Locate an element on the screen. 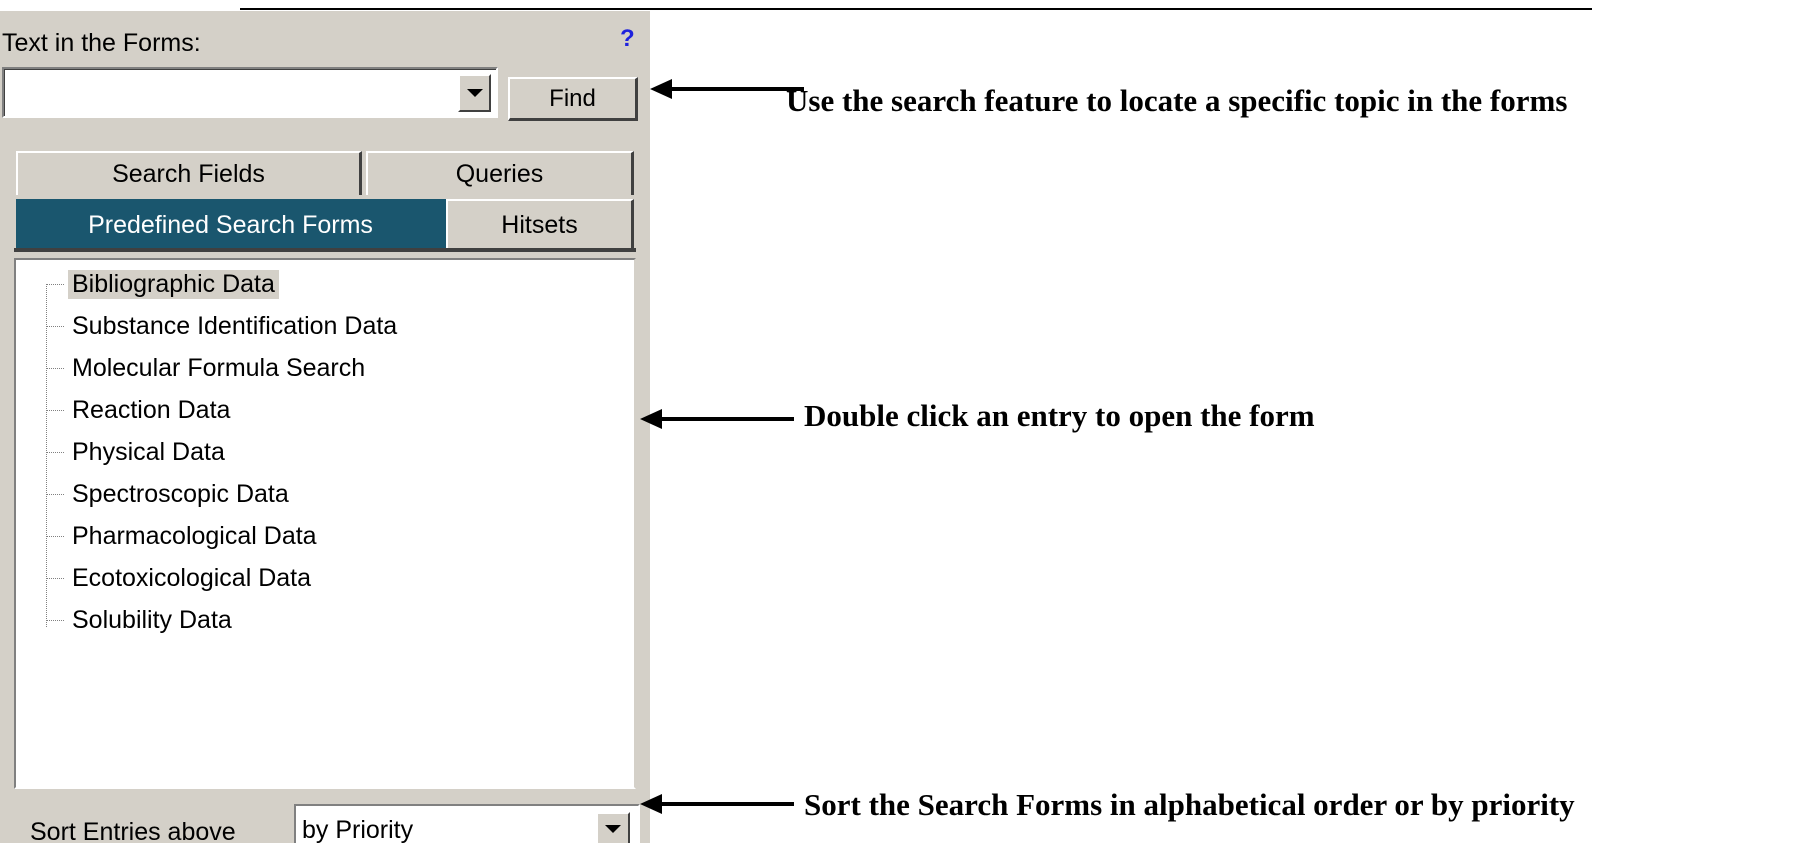 This screenshot has width=1820, height=843. tab-predefined-search-forms: Predefined Search Forms is located at coordinates (231, 224).